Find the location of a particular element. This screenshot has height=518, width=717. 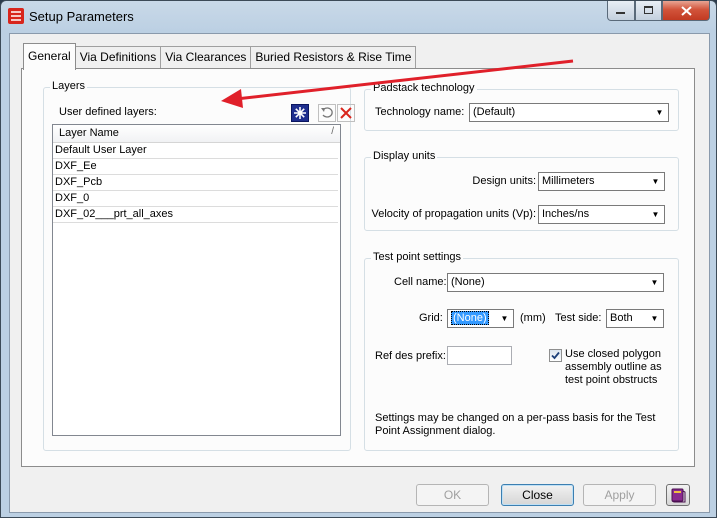

annotation-arrow is located at coordinates (397, 83).